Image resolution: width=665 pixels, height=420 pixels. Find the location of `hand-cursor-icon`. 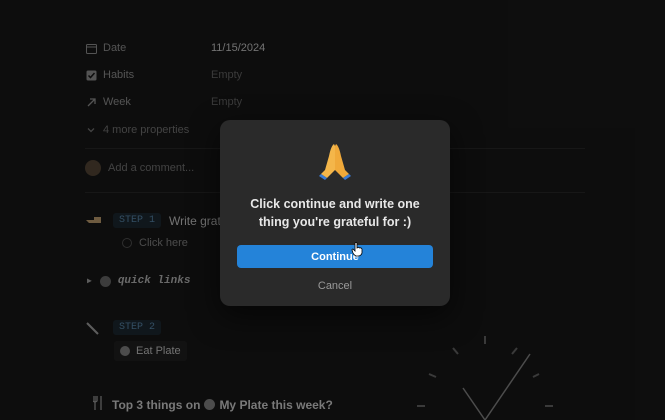

hand-cursor-icon is located at coordinates (357, 249).